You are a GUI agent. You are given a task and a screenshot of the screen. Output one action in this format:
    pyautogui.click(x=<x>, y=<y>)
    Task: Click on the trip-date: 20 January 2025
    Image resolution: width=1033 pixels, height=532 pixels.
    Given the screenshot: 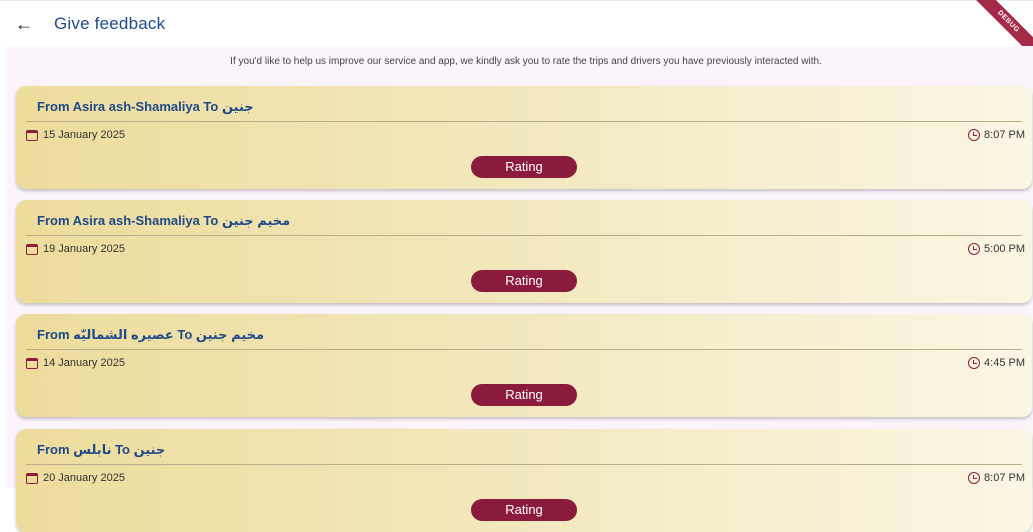 What is the action you would take?
    pyautogui.click(x=75, y=478)
    